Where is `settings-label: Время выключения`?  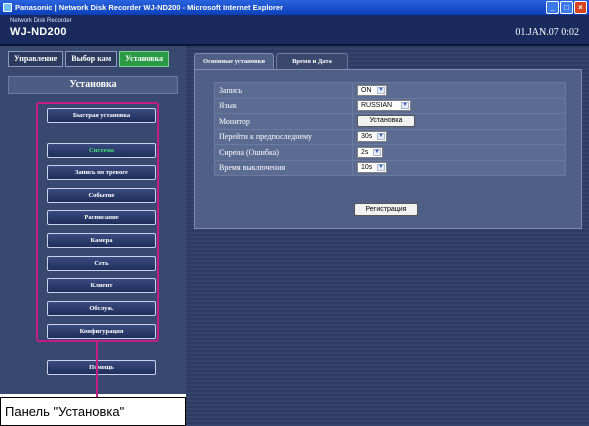
settings-label: Время выключения is located at coordinates (283, 167).